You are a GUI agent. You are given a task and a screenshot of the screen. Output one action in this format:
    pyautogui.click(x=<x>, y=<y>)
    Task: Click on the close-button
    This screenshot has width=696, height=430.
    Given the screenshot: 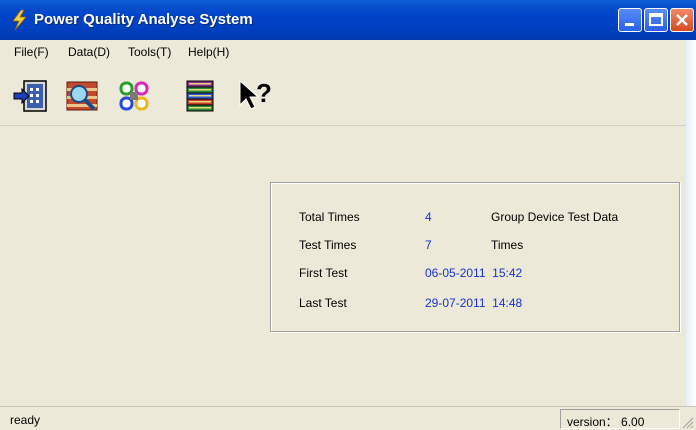 What is the action you would take?
    pyautogui.click(x=682, y=20)
    